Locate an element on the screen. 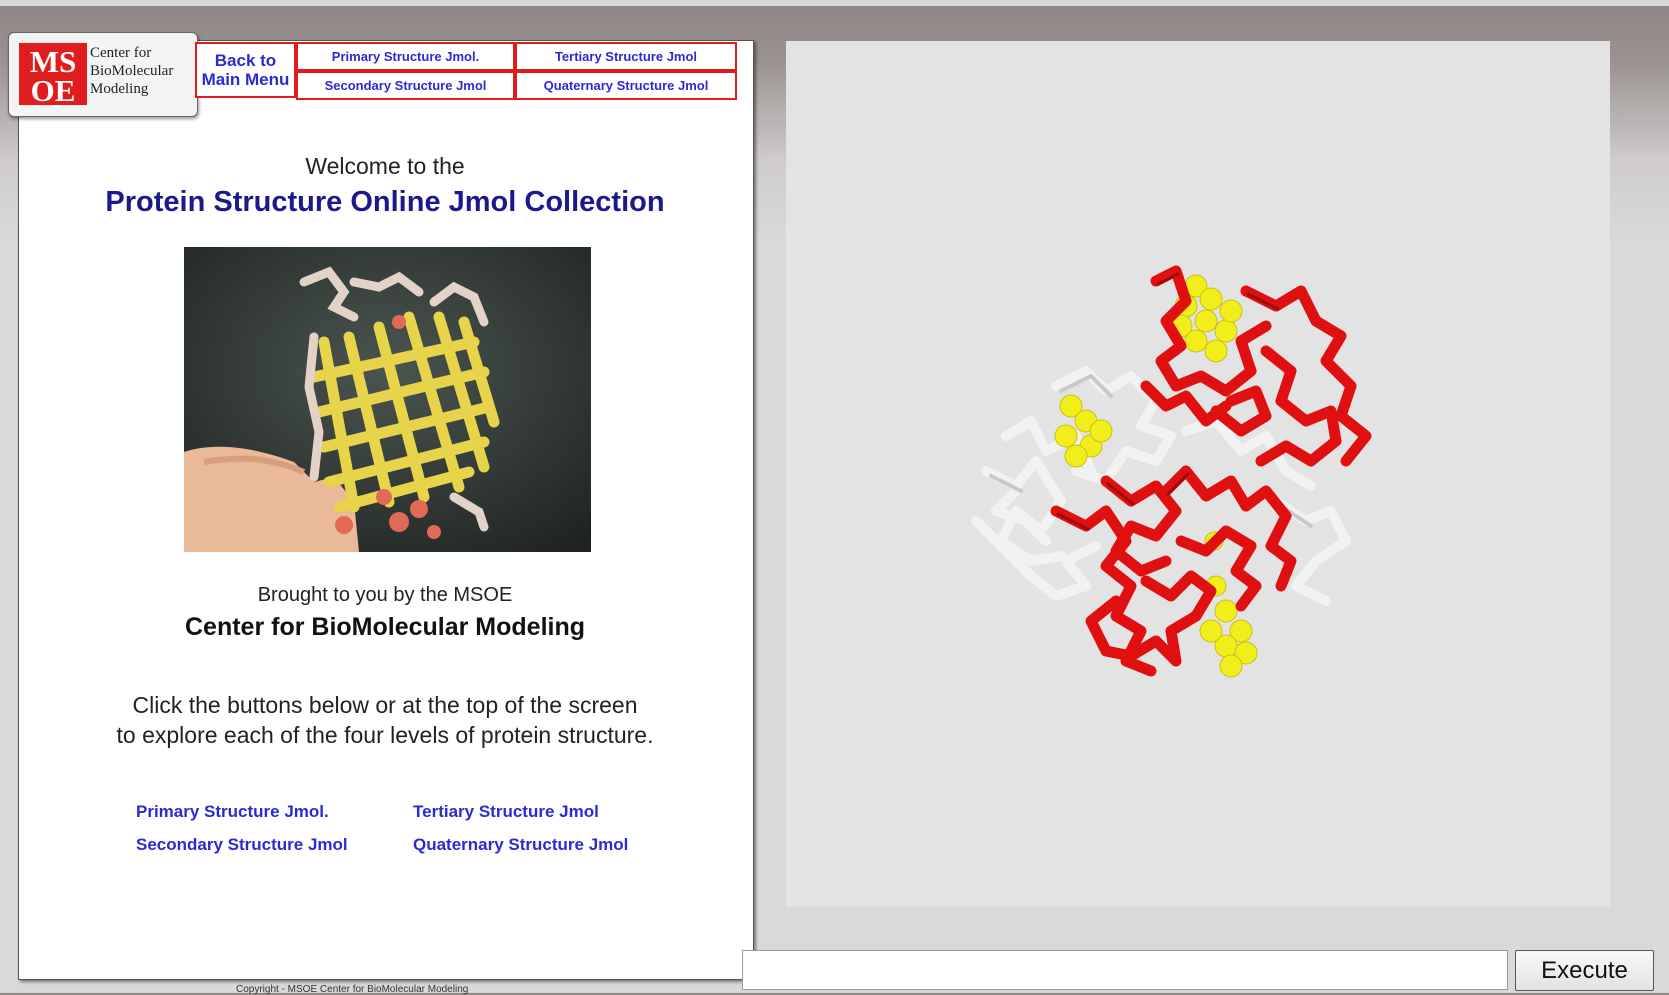 The image size is (1669, 995). welcome-text: Welcome to the is located at coordinates (385, 166).